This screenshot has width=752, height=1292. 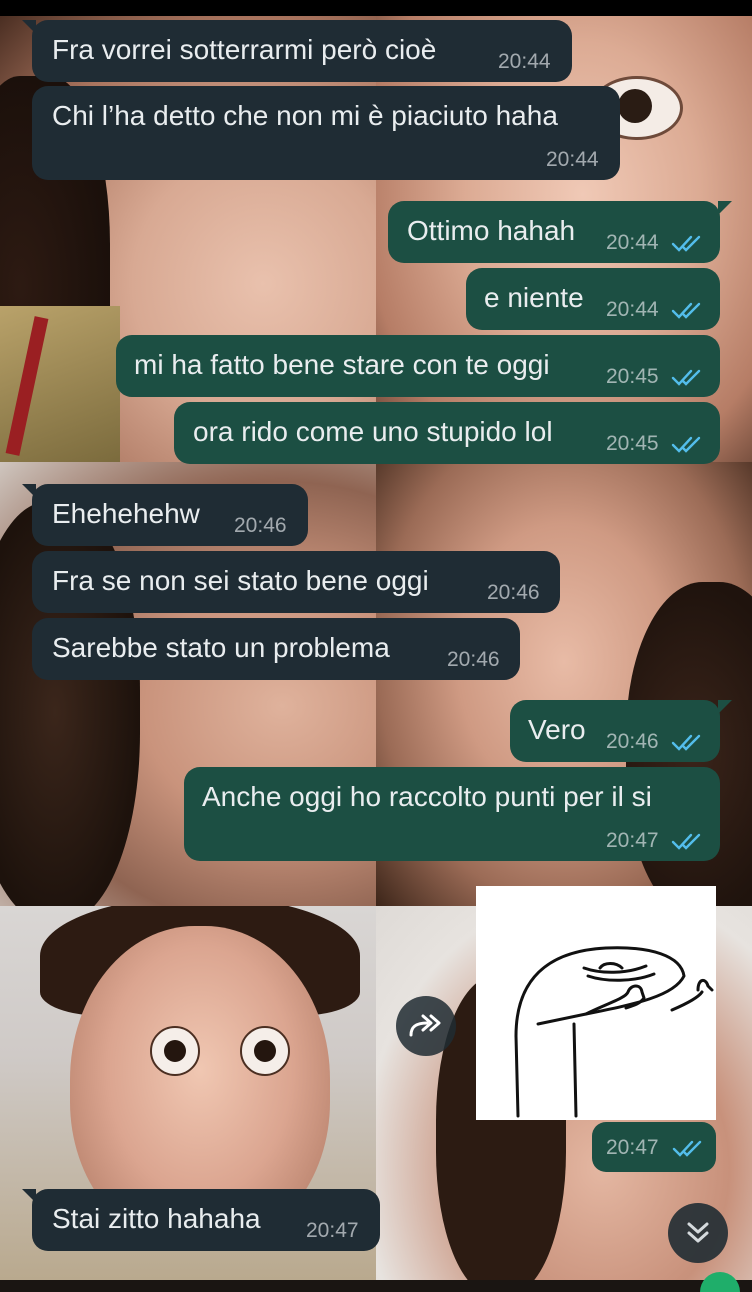 I want to click on sticker-meta: 20:47, so click(x=654, y=1147).